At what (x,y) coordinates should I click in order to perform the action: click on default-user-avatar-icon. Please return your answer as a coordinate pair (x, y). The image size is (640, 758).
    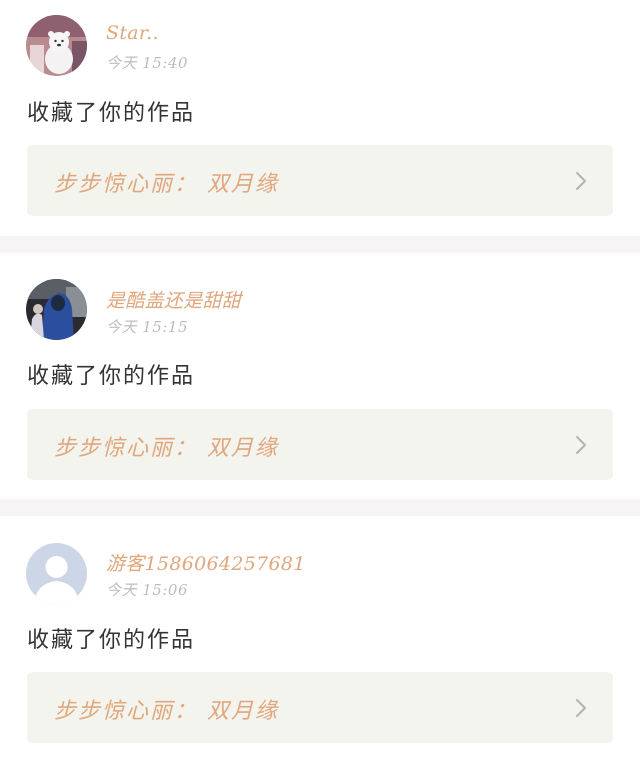
    Looking at the image, I should click on (56, 573).